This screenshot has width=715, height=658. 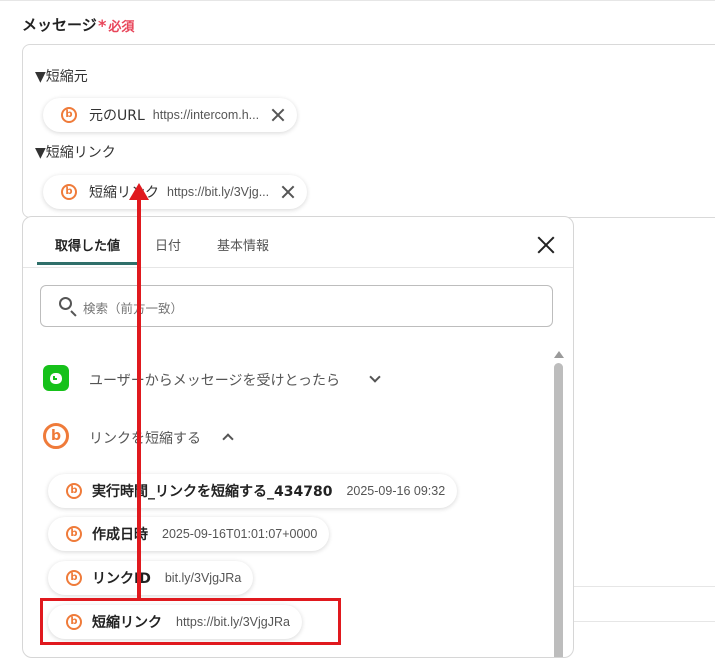 What do you see at coordinates (240, 534) in the screenshot?
I see `output-value: 2025-09-16T01:01:07+0000` at bounding box center [240, 534].